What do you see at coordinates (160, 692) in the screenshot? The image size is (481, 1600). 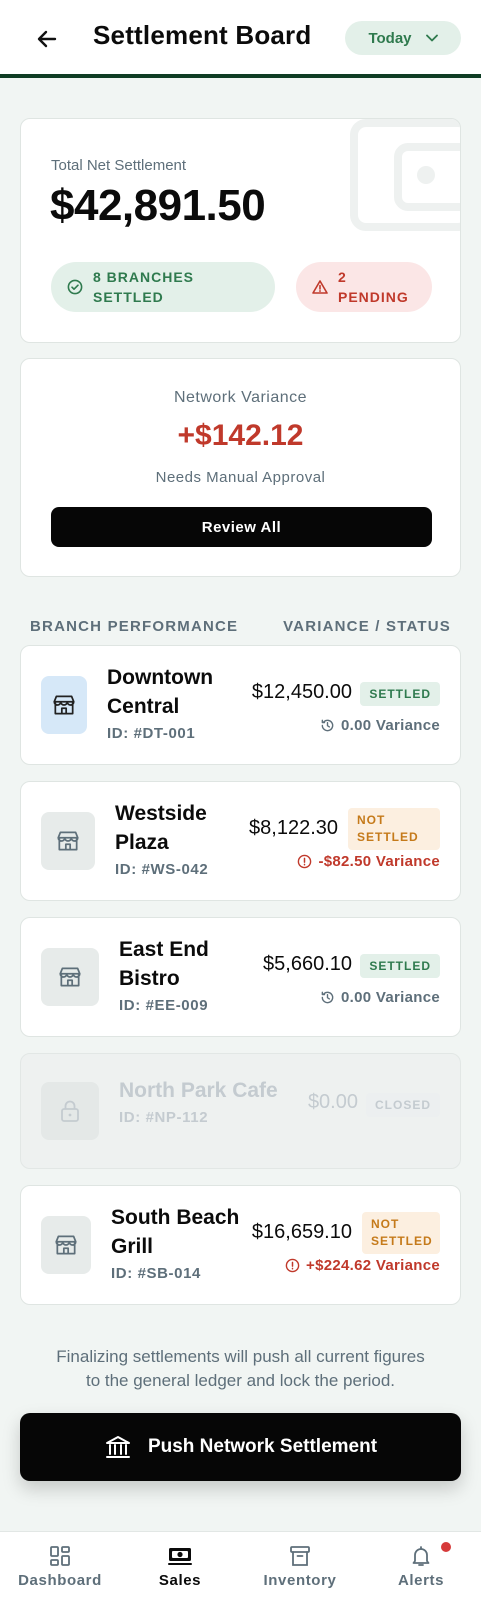 I see `branch-name: Downtown Central` at bounding box center [160, 692].